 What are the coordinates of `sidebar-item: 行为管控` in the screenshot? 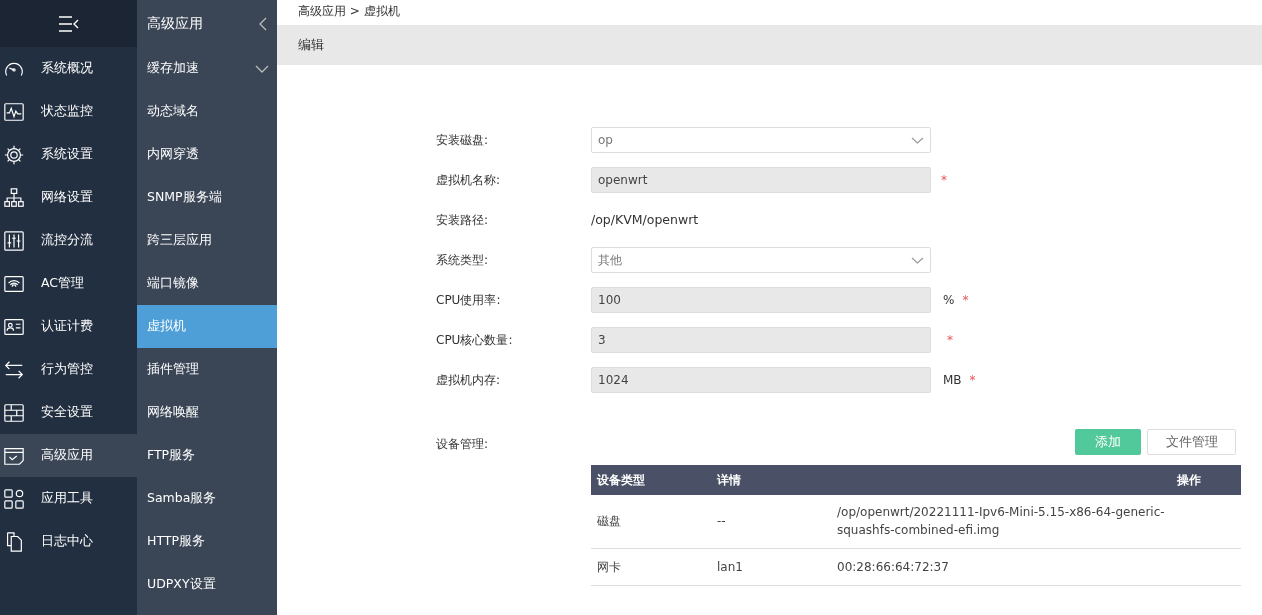 It's located at (68, 369).